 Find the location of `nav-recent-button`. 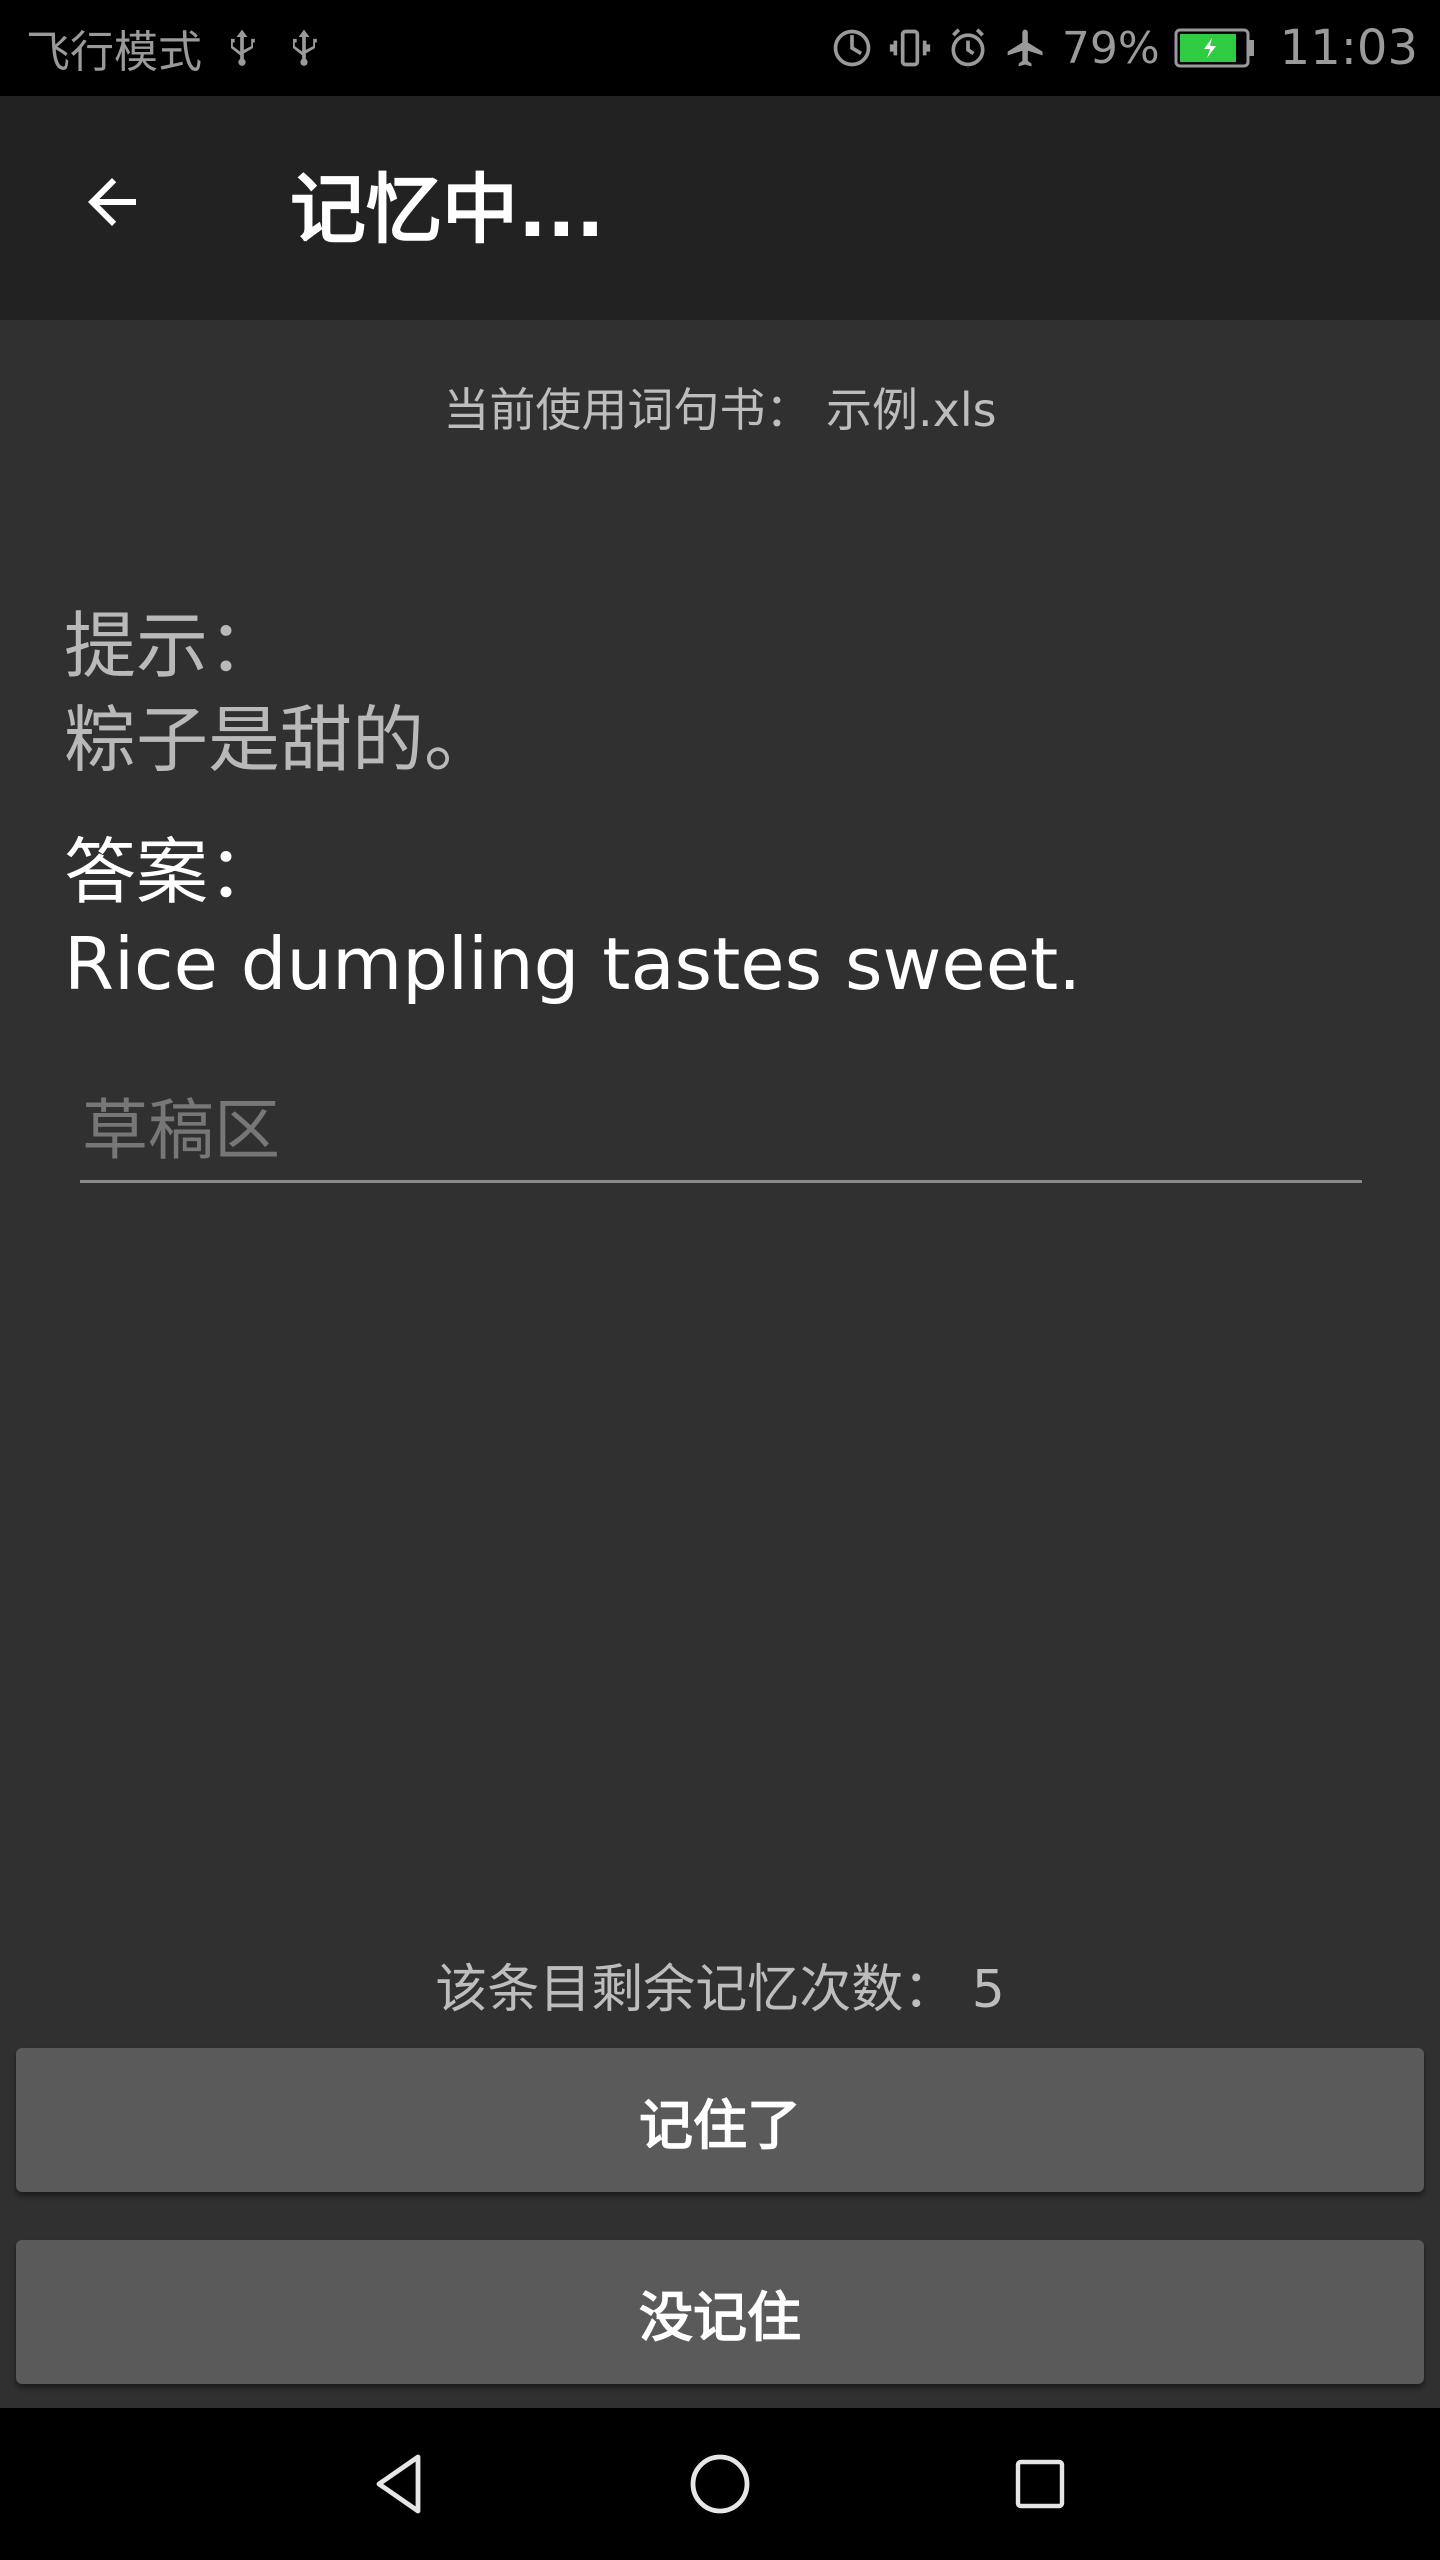

nav-recent-button is located at coordinates (1040, 2484).